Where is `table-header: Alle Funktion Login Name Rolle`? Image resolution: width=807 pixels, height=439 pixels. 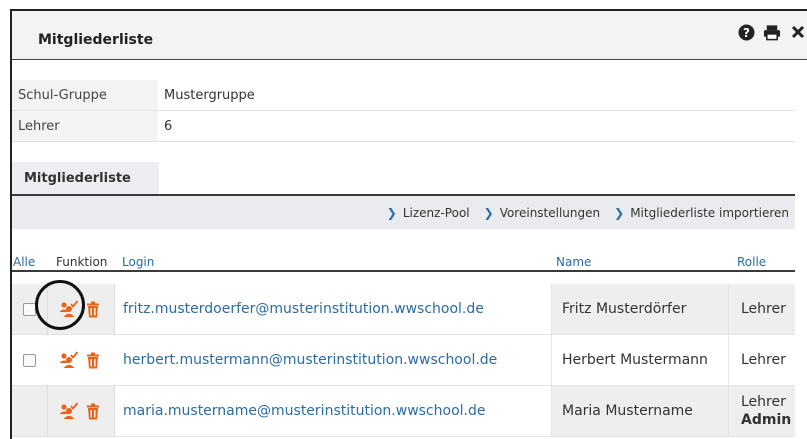 table-header: Alle Funktion Login Name Rolle is located at coordinates (403, 262).